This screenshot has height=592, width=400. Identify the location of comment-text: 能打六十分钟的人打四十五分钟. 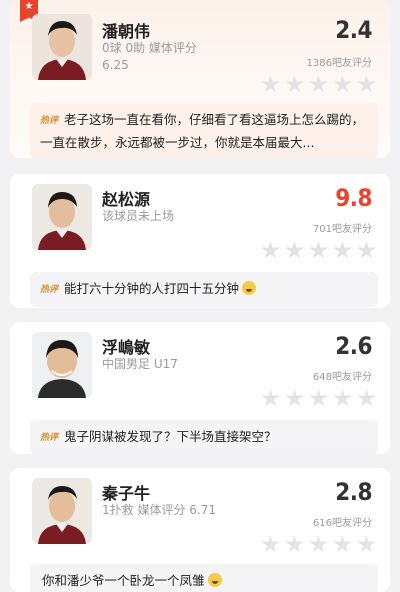
(152, 288).